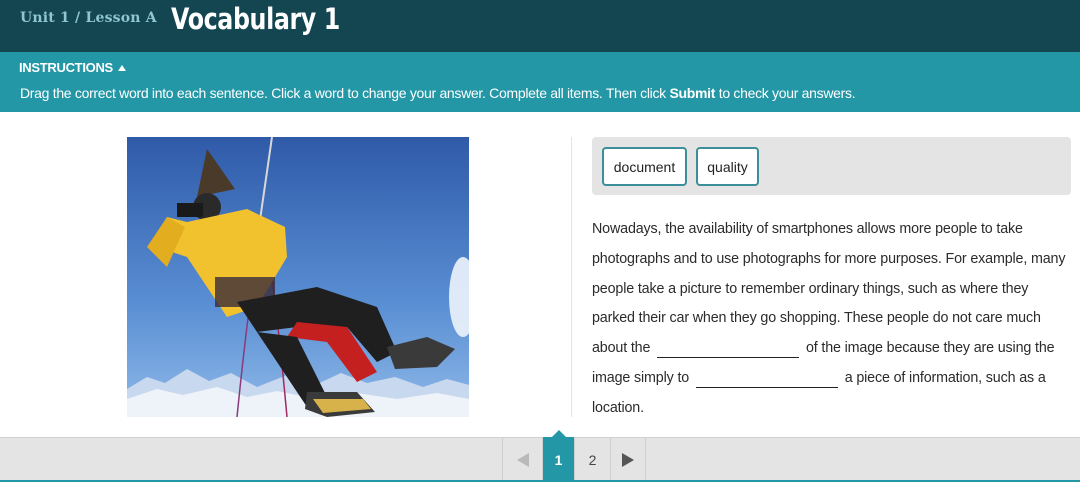 The height and width of the screenshot is (482, 1080). Describe the element at coordinates (571, 277) in the screenshot. I see `column-divider` at that location.